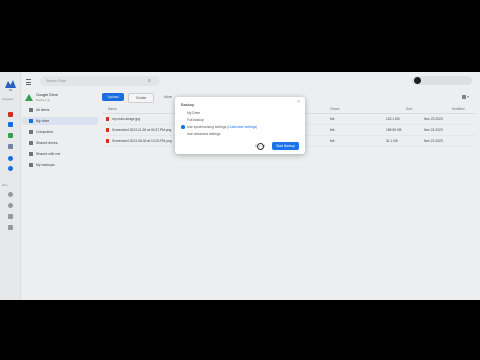 The height and width of the screenshot is (360, 480). What do you see at coordinates (260, 146) in the screenshot?
I see `mouse-cursor` at bounding box center [260, 146].